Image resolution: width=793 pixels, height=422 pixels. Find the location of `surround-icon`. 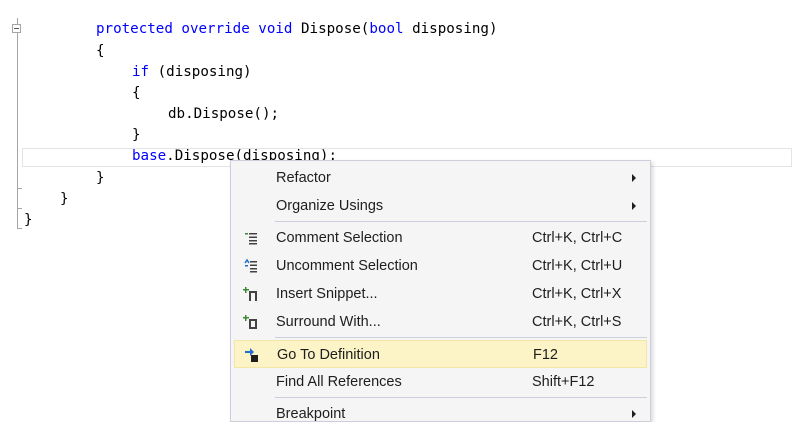

surround-icon is located at coordinates (251, 322).